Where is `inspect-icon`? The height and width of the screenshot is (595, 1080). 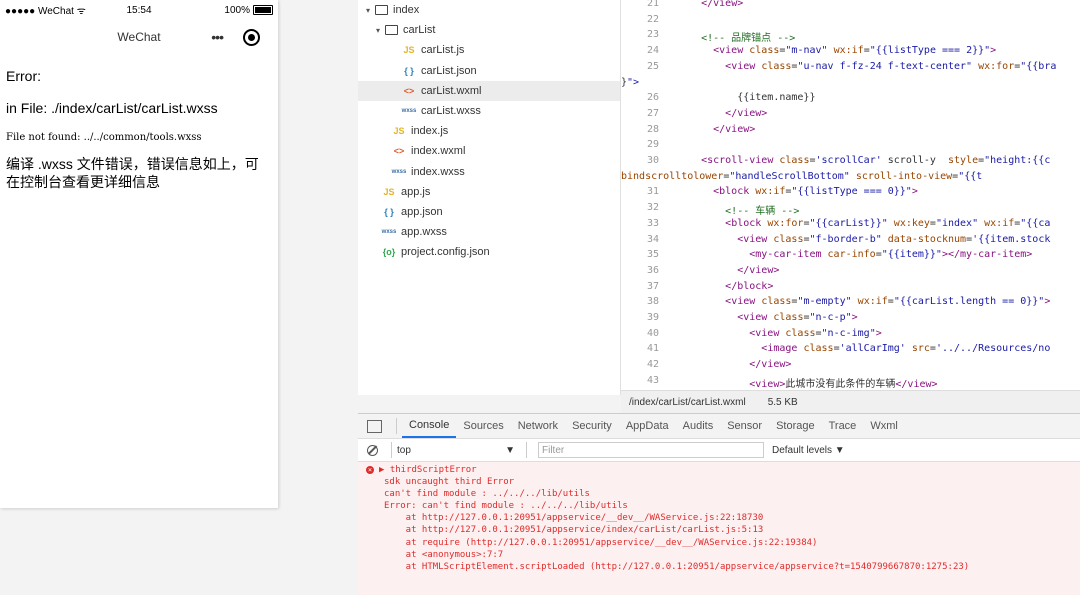 inspect-icon is located at coordinates (374, 426).